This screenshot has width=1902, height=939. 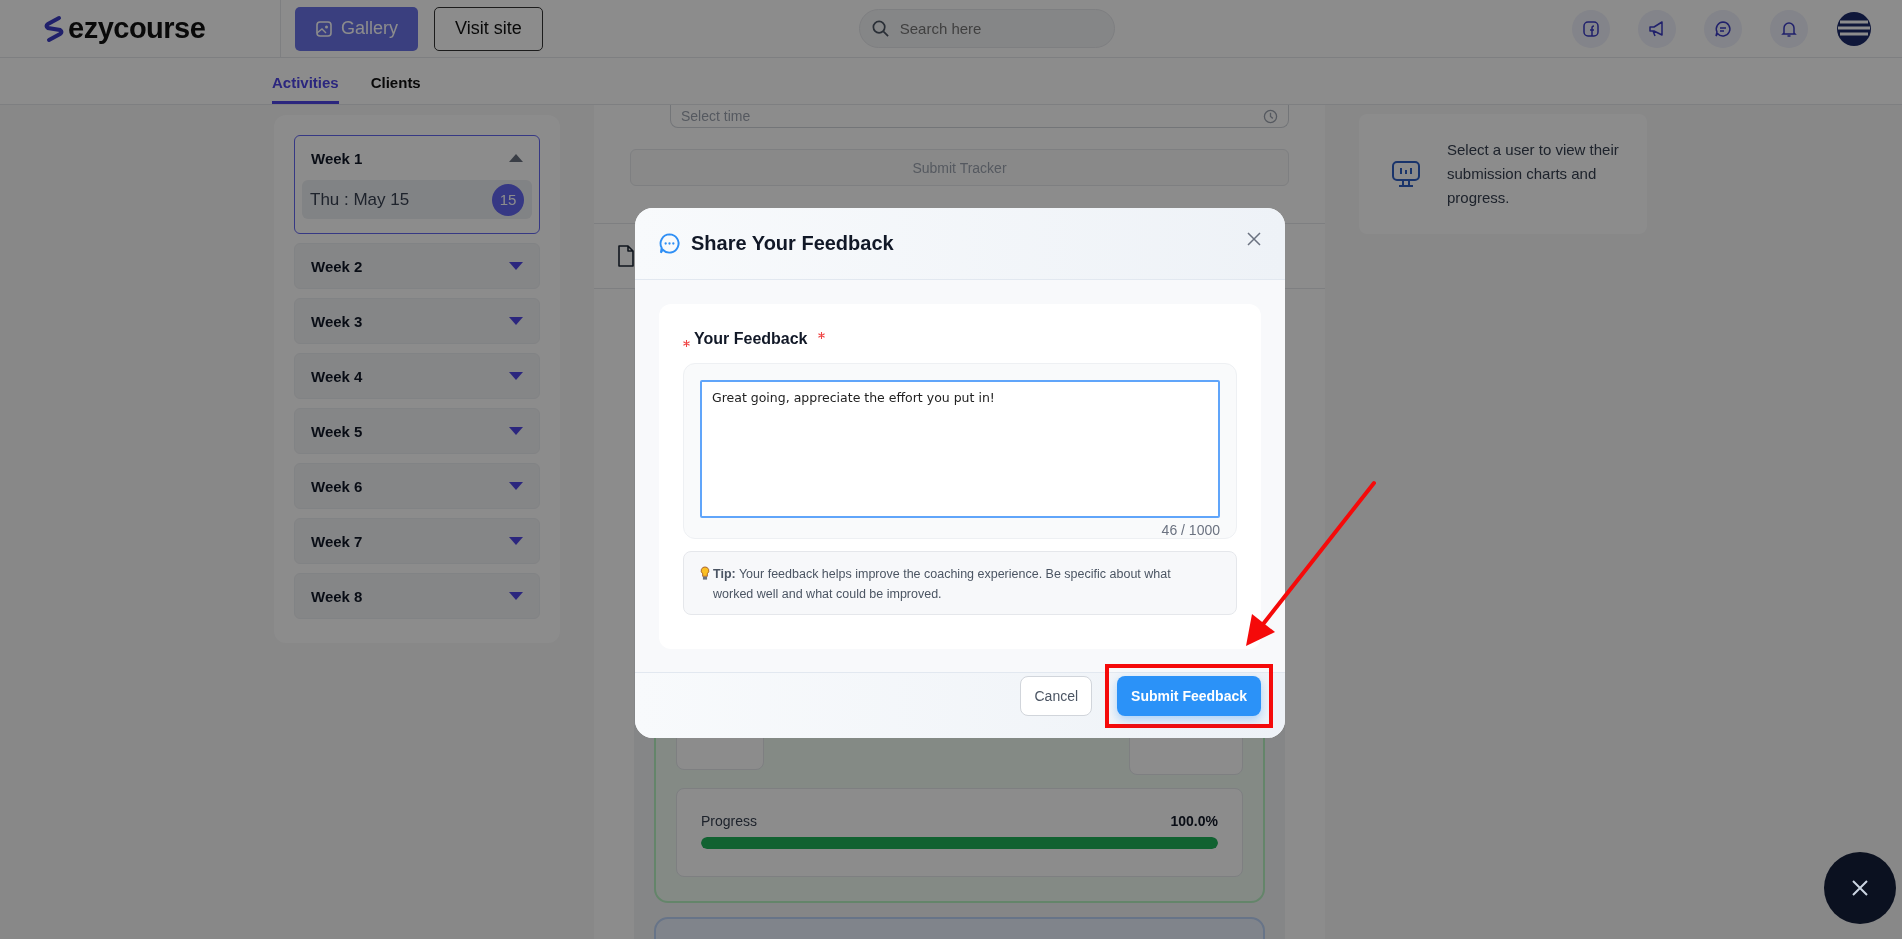 What do you see at coordinates (337, 321) in the screenshot?
I see `week-label: Week 3` at bounding box center [337, 321].